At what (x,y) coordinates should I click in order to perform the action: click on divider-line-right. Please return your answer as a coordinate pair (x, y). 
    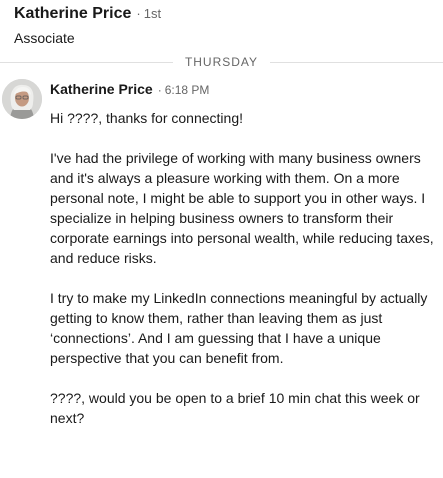
    Looking at the image, I should click on (356, 62).